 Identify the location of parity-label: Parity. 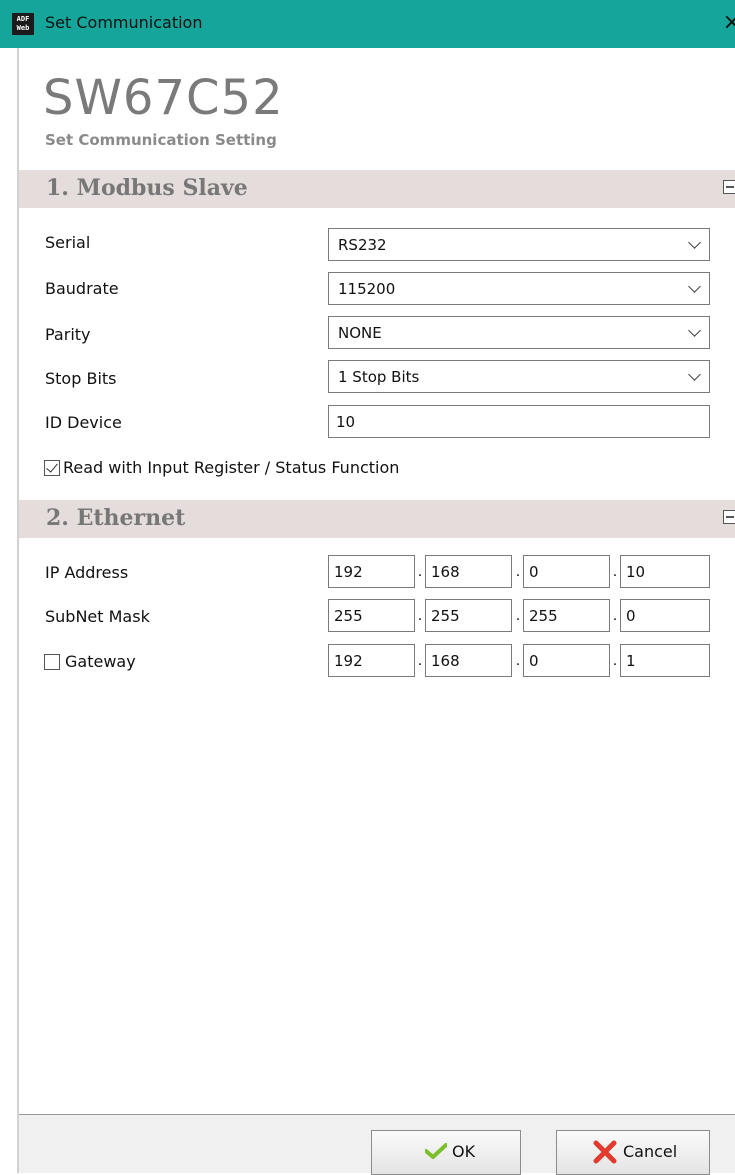
(68, 334).